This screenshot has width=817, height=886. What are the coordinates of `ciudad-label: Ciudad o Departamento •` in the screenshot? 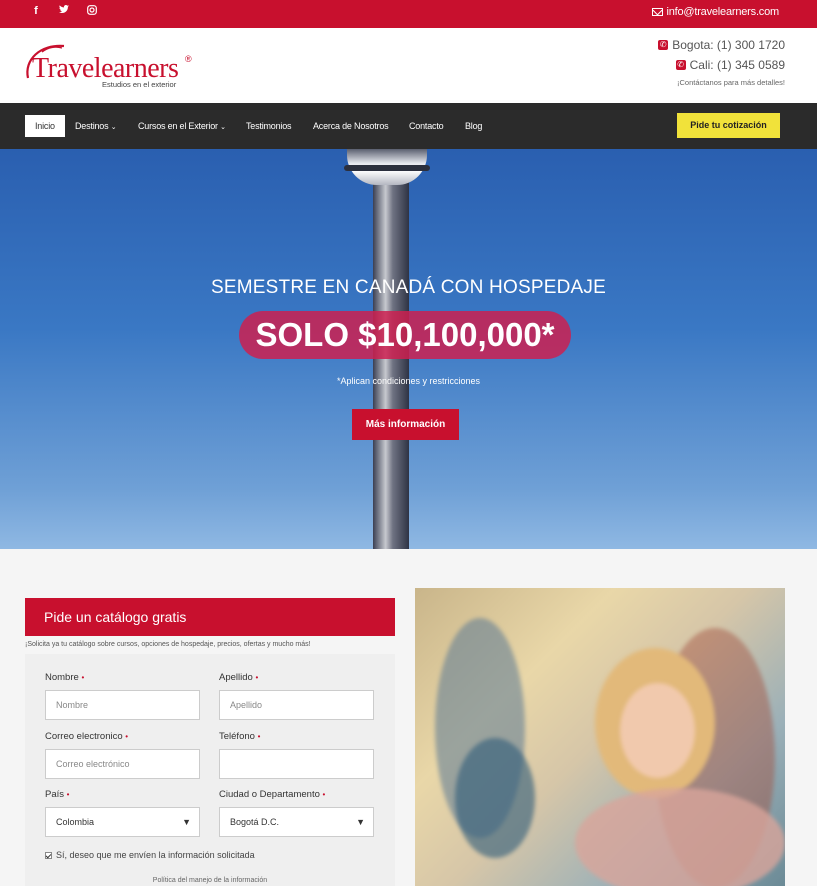 It's located at (272, 794).